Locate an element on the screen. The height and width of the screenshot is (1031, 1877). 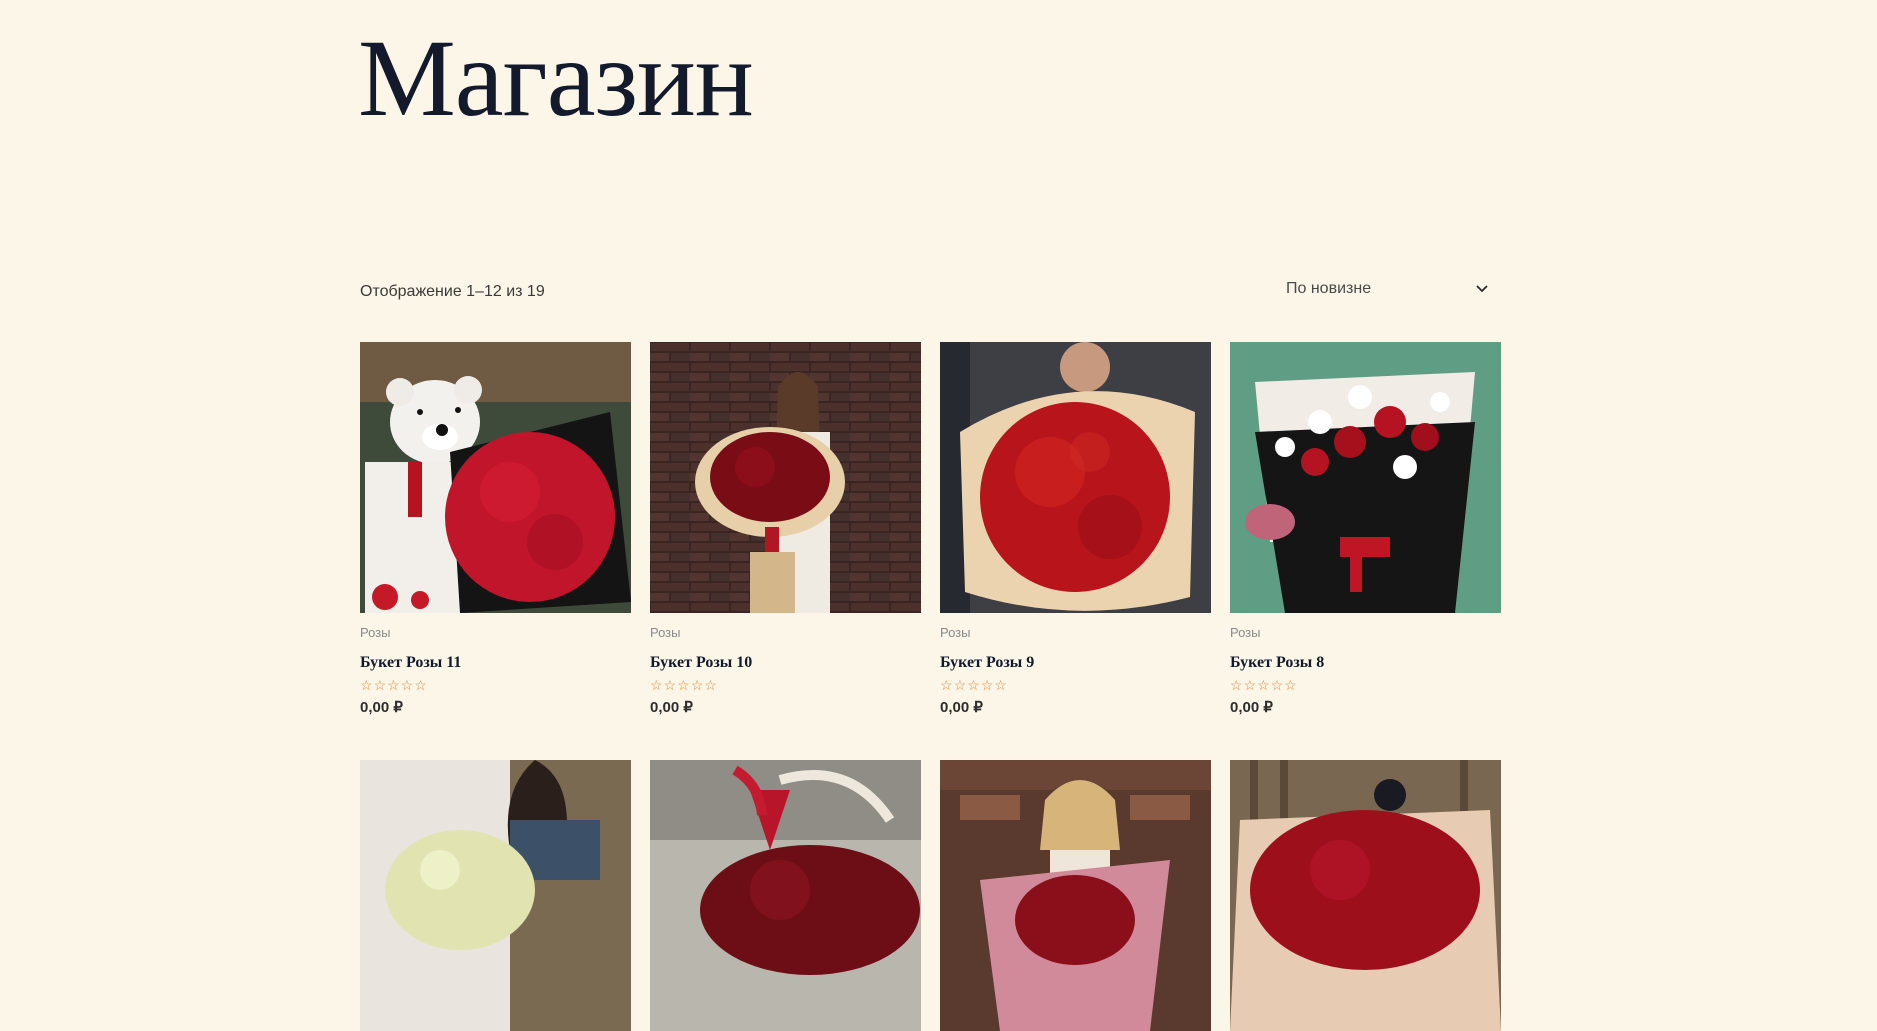
chevron-down-icon is located at coordinates (1482, 289).